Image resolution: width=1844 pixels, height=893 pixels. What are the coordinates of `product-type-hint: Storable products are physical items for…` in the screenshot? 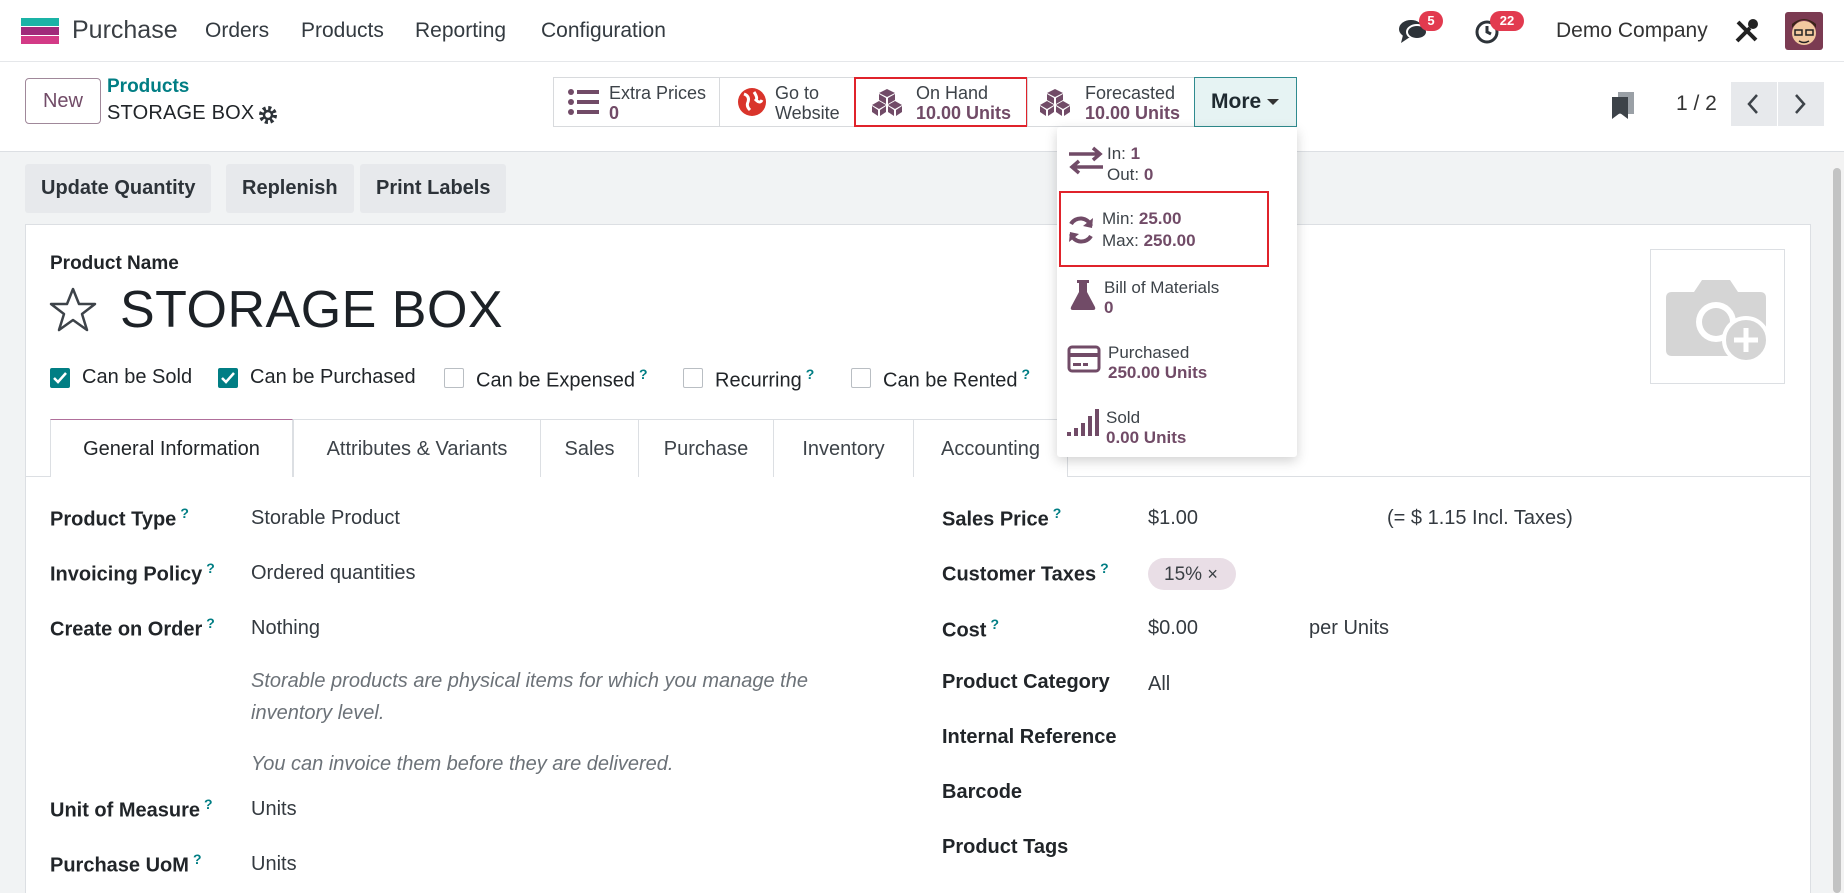 It's located at (529, 697).